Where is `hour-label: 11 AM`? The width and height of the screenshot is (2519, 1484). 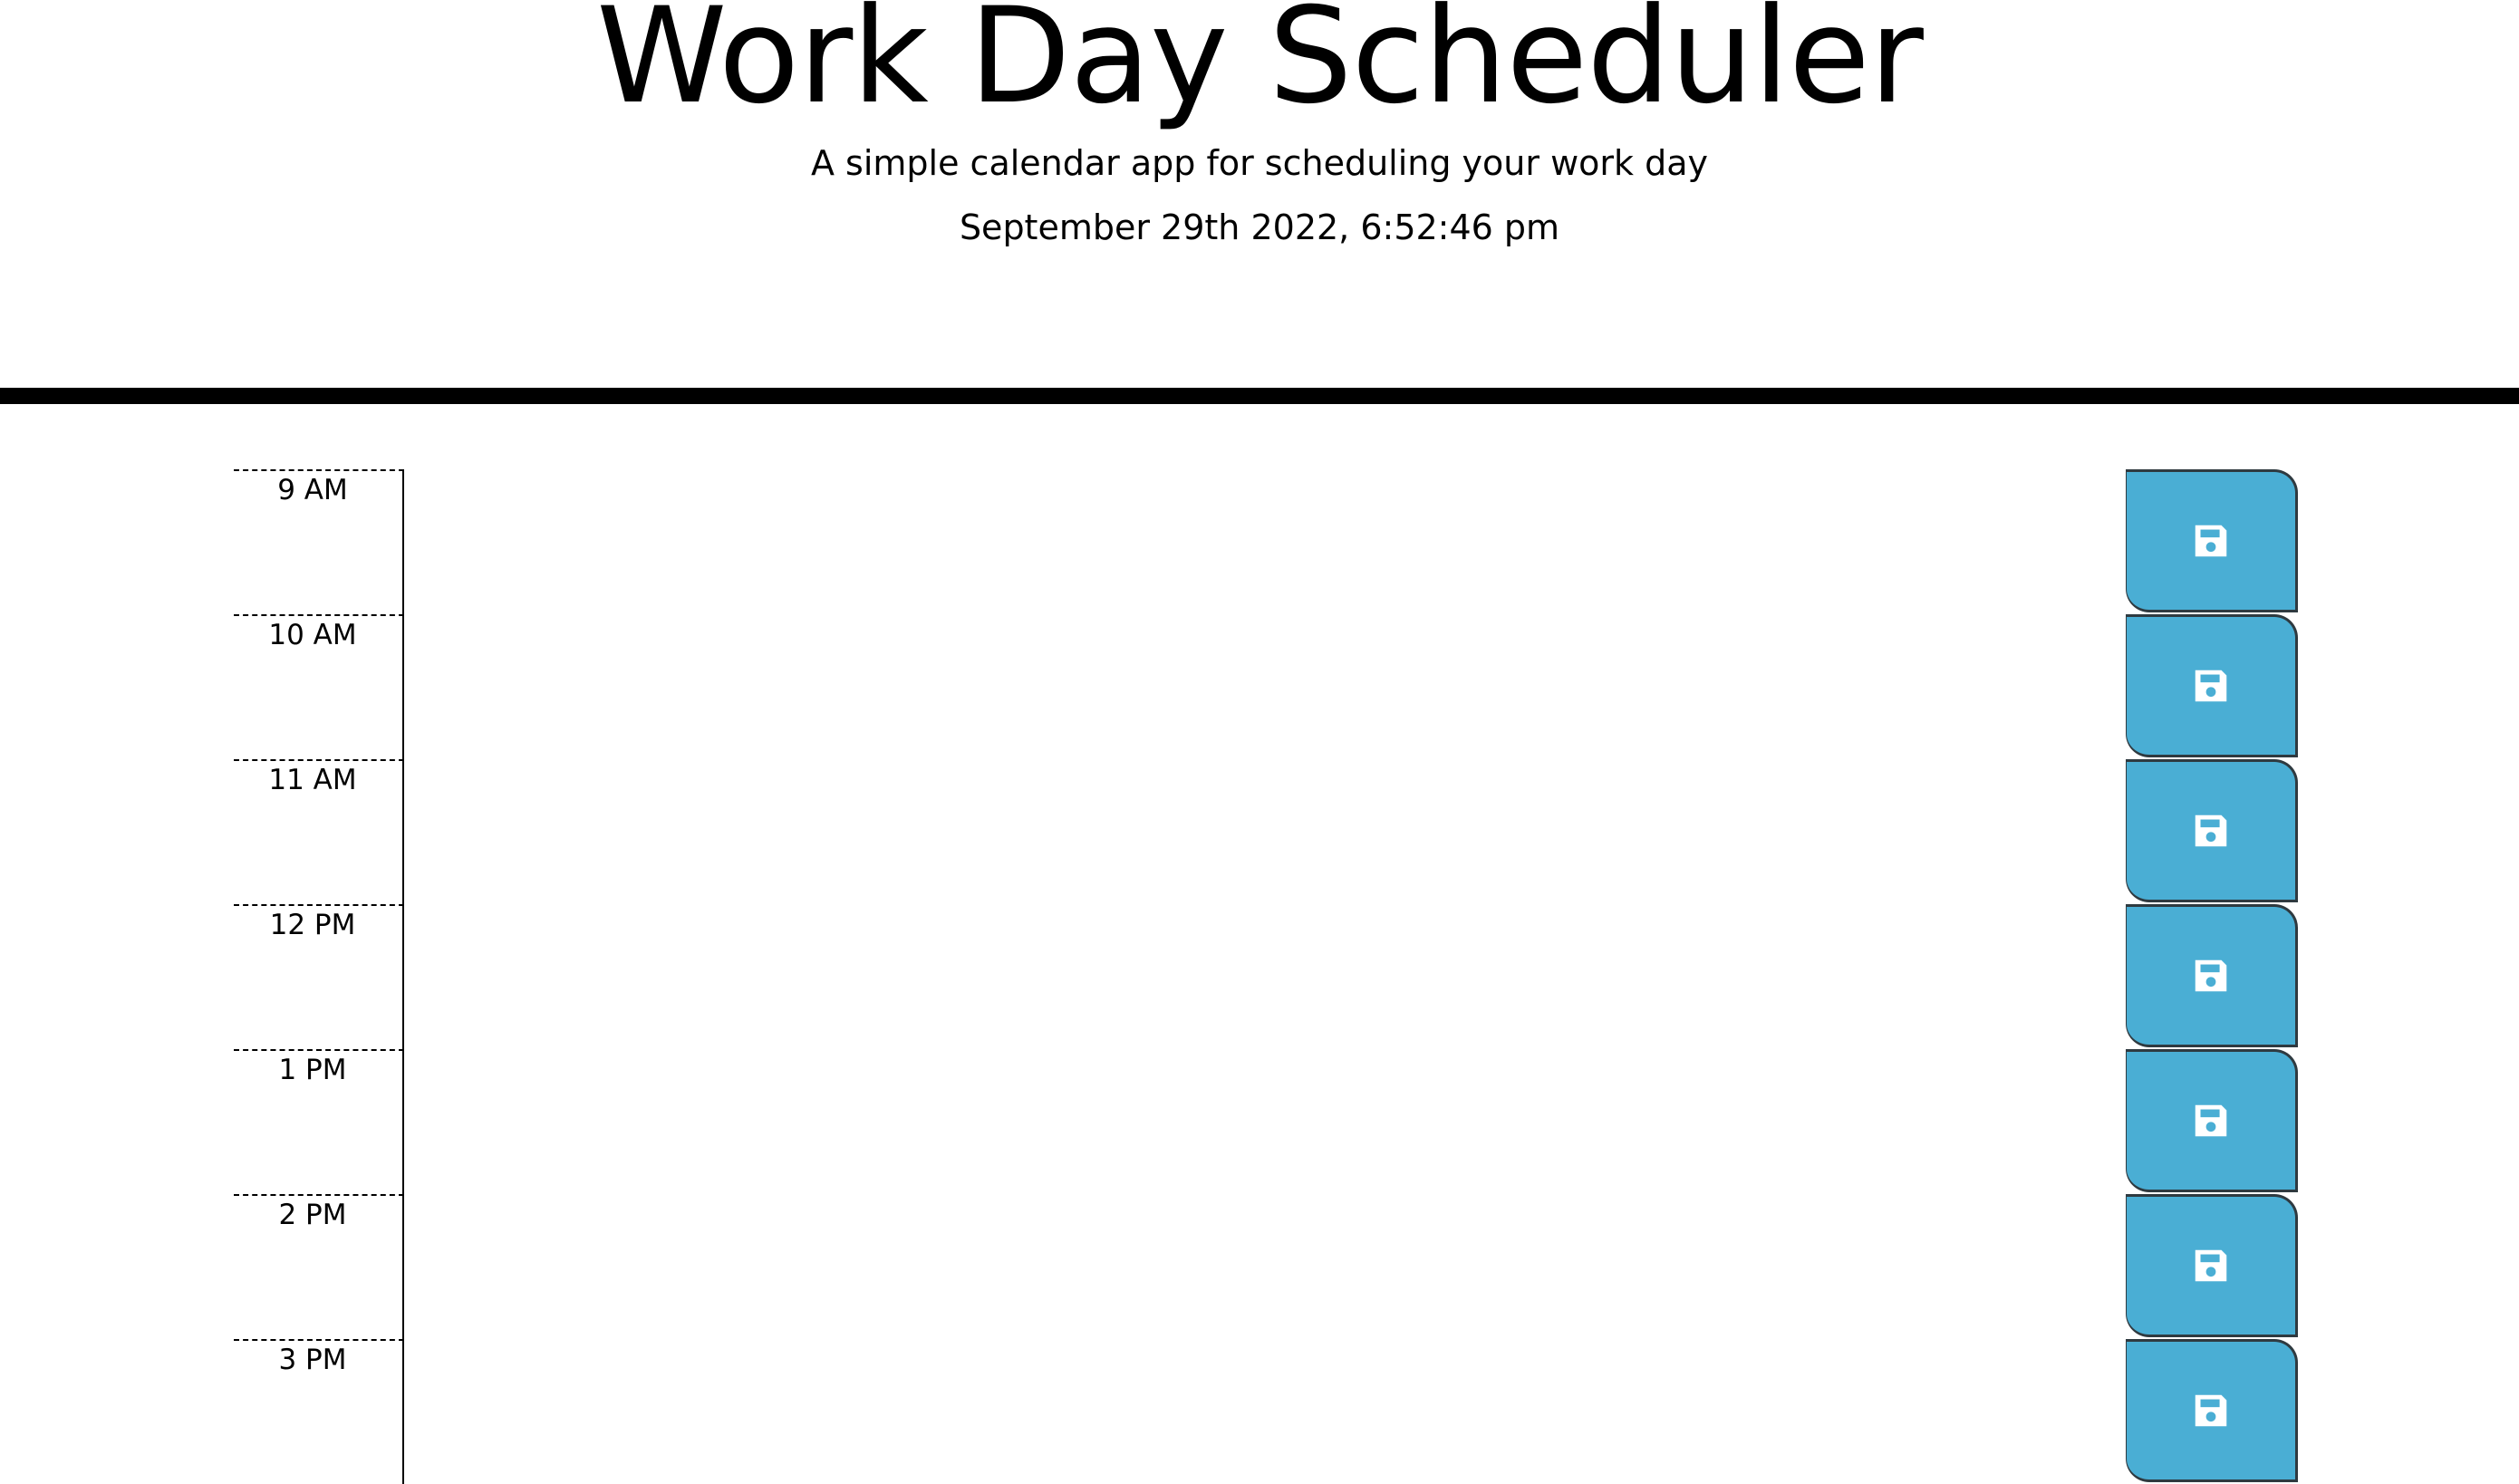
hour-label: 11 AM is located at coordinates (319, 832).